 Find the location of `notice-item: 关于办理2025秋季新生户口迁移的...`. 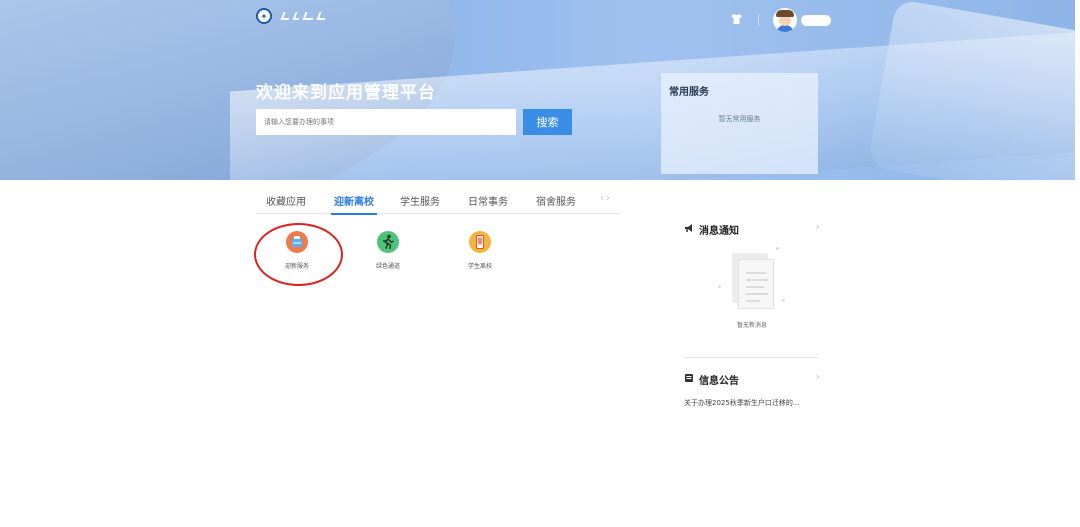

notice-item: 关于办理2025秋季新生户口迁移的... is located at coordinates (754, 403).